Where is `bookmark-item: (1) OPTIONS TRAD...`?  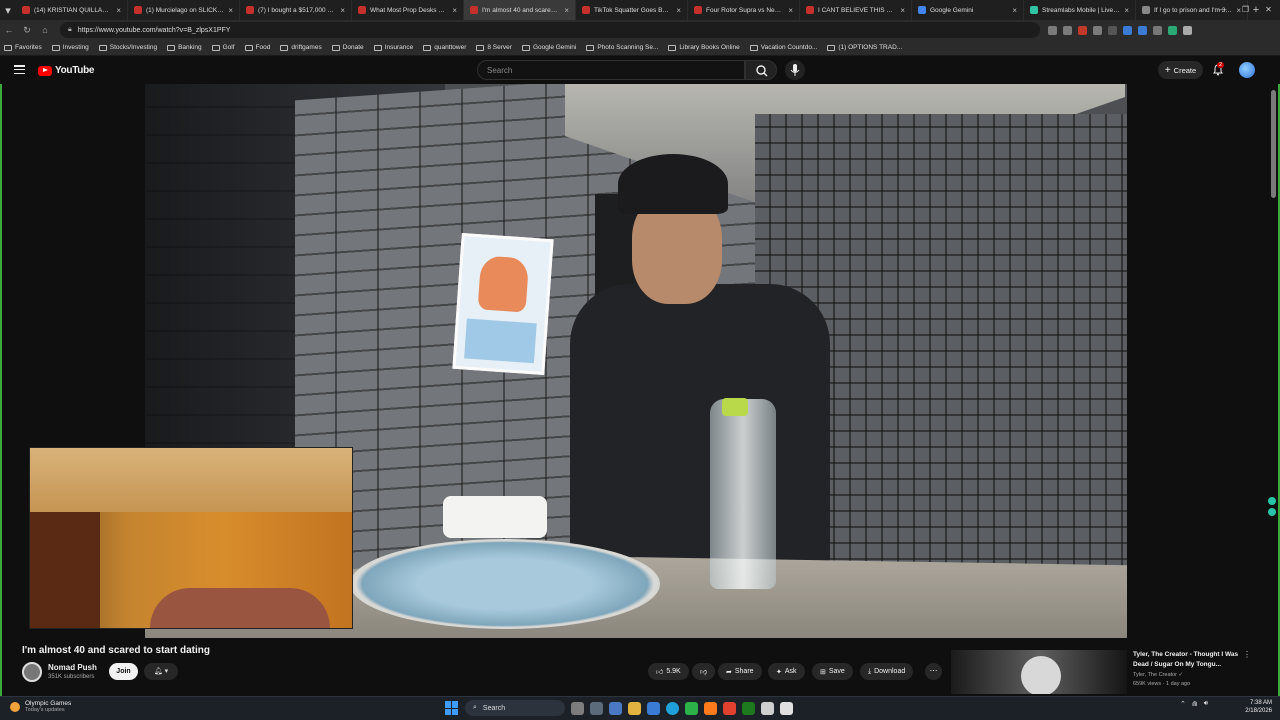
bookmark-item: (1) OPTIONS TRAD... is located at coordinates (864, 47).